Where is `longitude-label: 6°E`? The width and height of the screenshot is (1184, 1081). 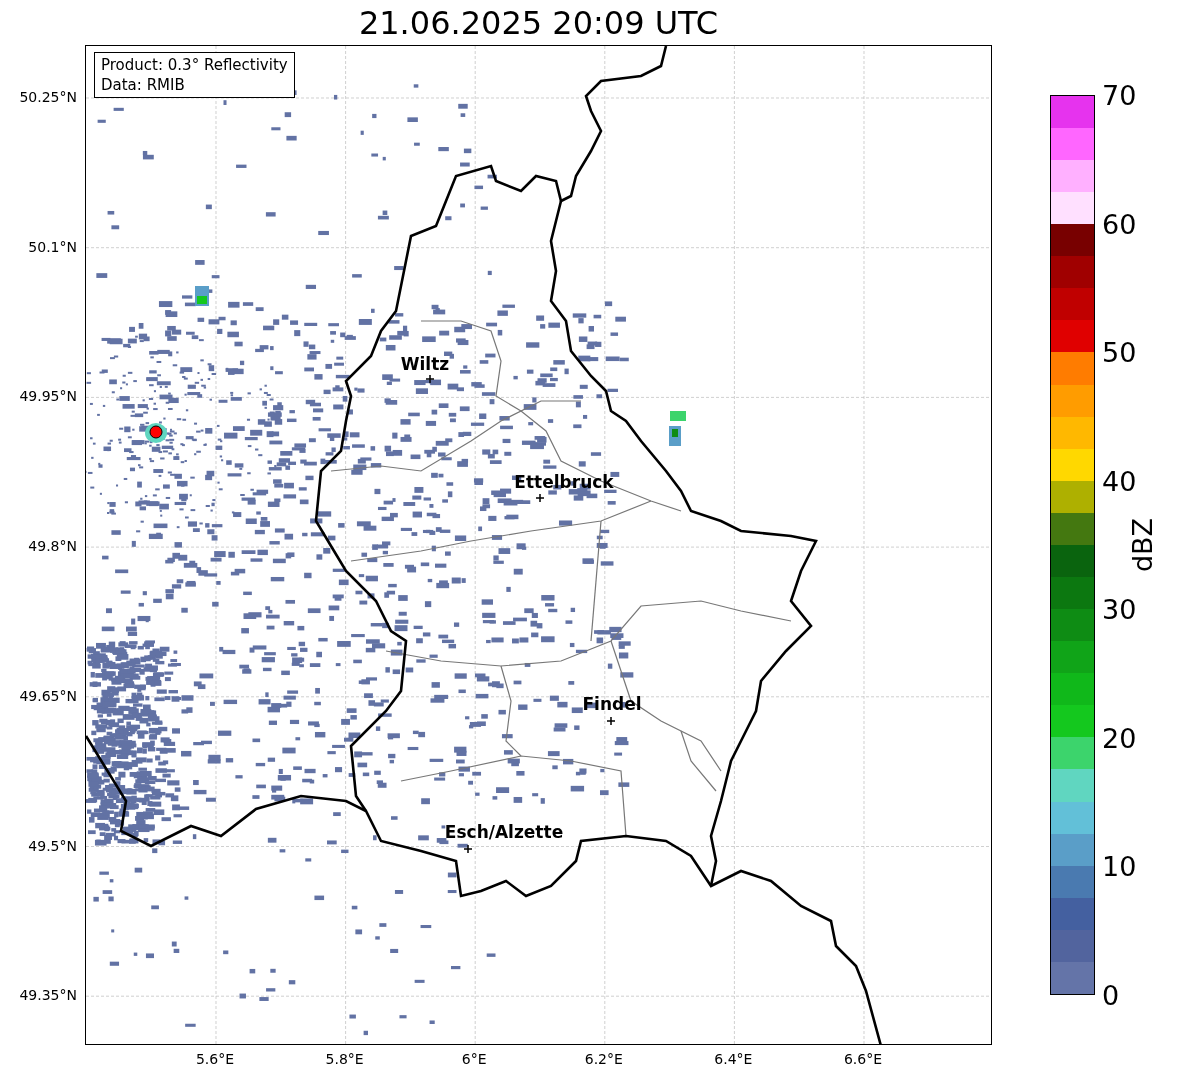
longitude-label: 6°E is located at coordinates (474, 1059).